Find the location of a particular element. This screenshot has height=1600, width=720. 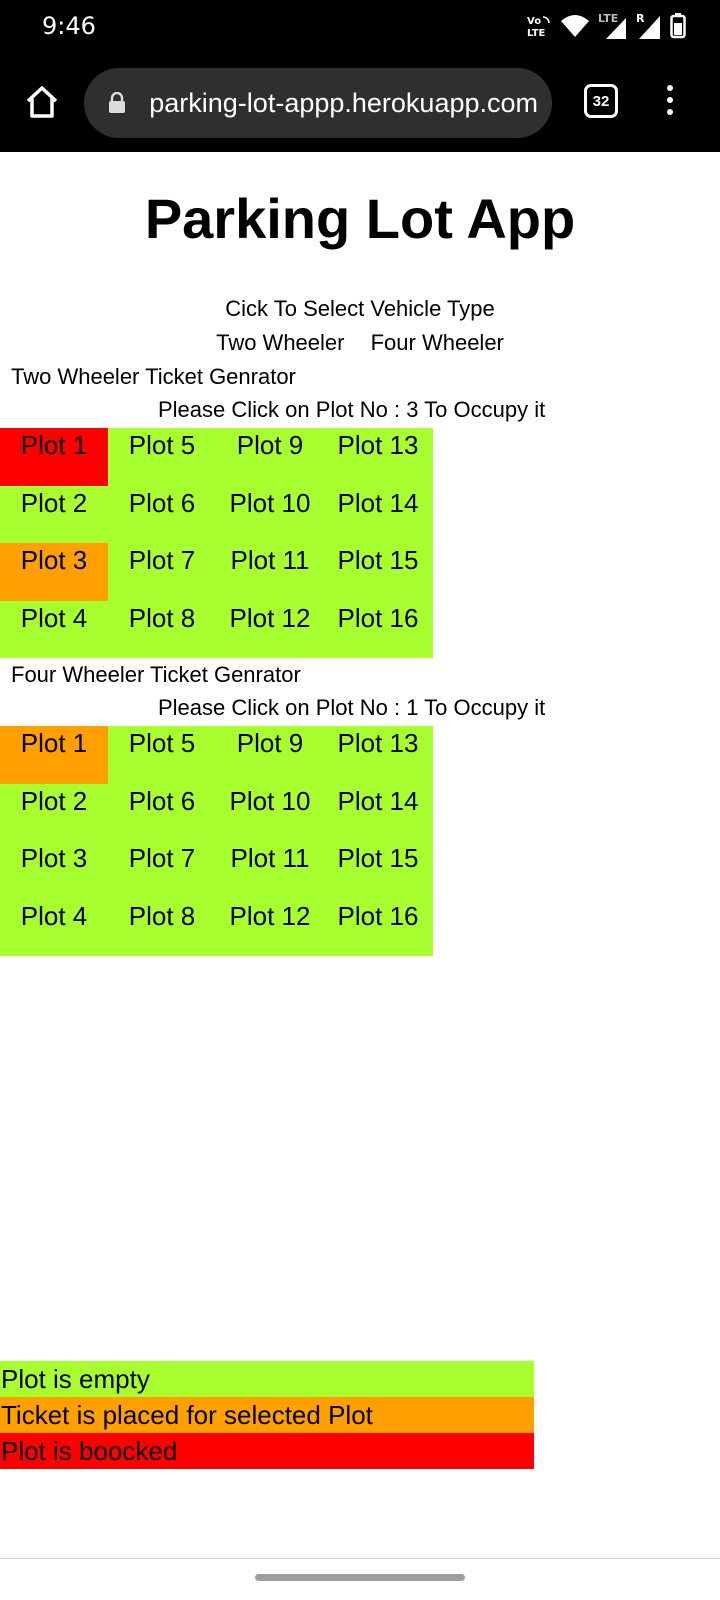

legend-selected: Ticket is placed for selected Plot is located at coordinates (267, 1415).